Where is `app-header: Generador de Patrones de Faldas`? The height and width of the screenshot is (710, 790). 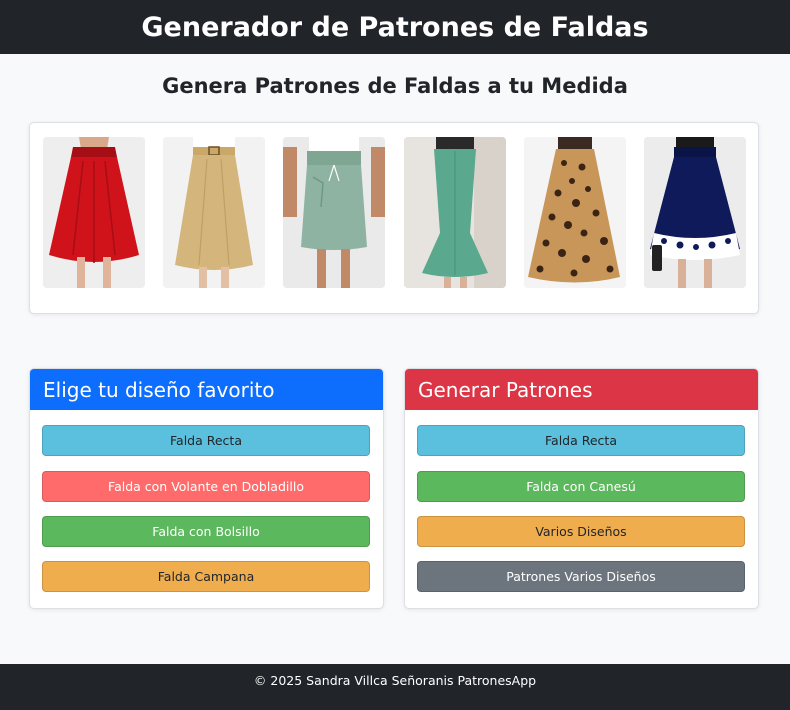
app-header: Generador de Patrones de Faldas is located at coordinates (395, 27).